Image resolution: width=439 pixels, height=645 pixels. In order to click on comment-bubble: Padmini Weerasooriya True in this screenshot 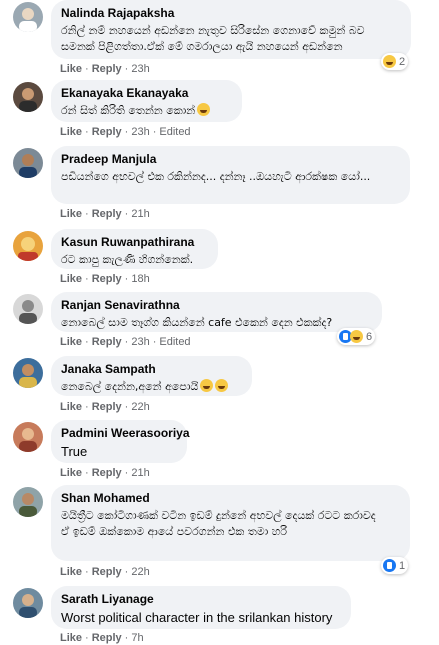, I will do `click(120, 441)`.